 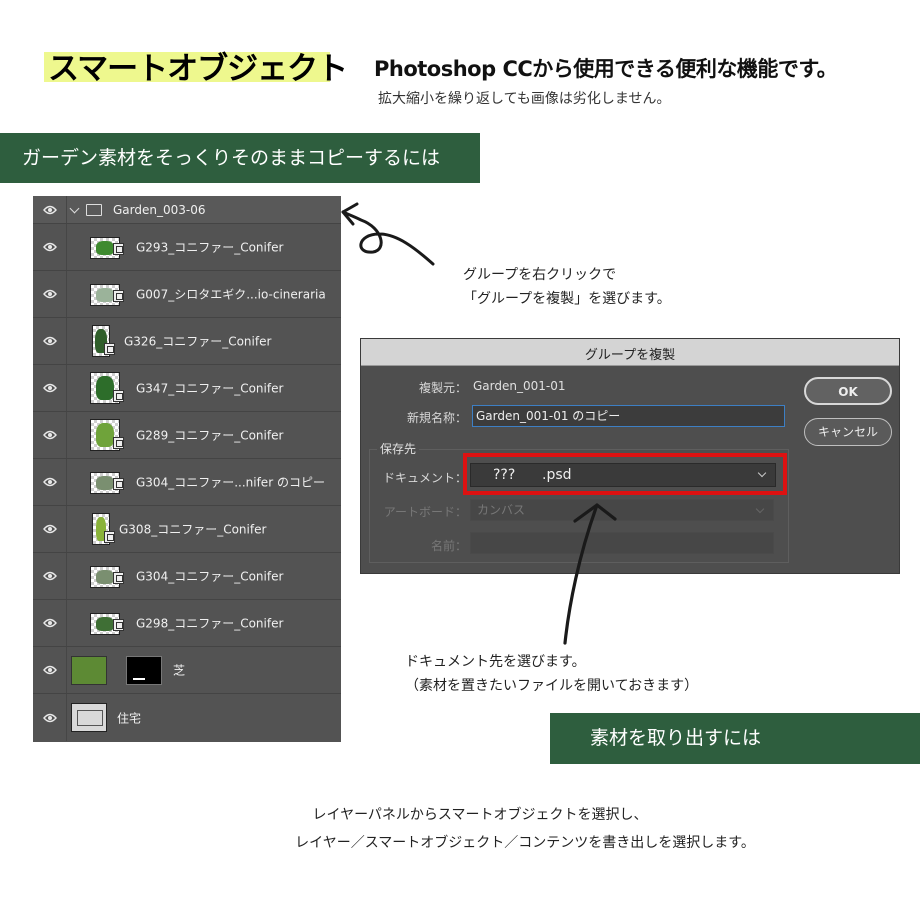 I want to click on layer-row: G326_コニファー_Conifer, so click(x=187, y=341).